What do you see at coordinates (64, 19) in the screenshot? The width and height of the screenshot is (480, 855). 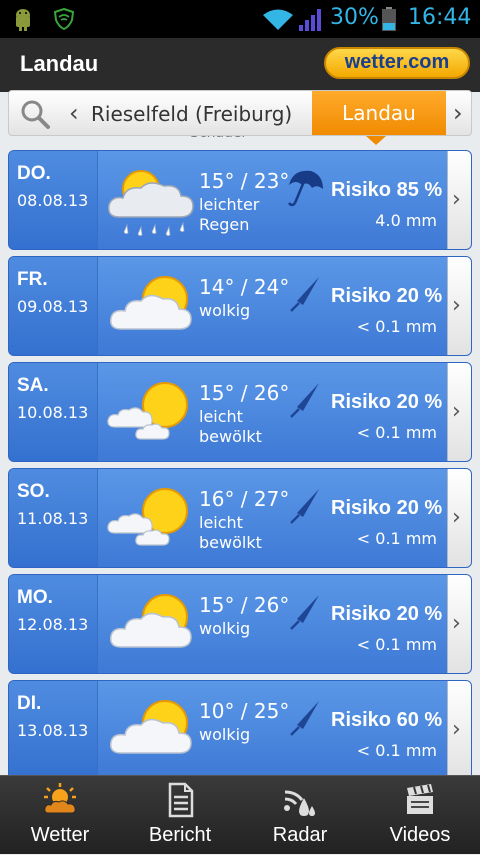 I see `shield-icon` at bounding box center [64, 19].